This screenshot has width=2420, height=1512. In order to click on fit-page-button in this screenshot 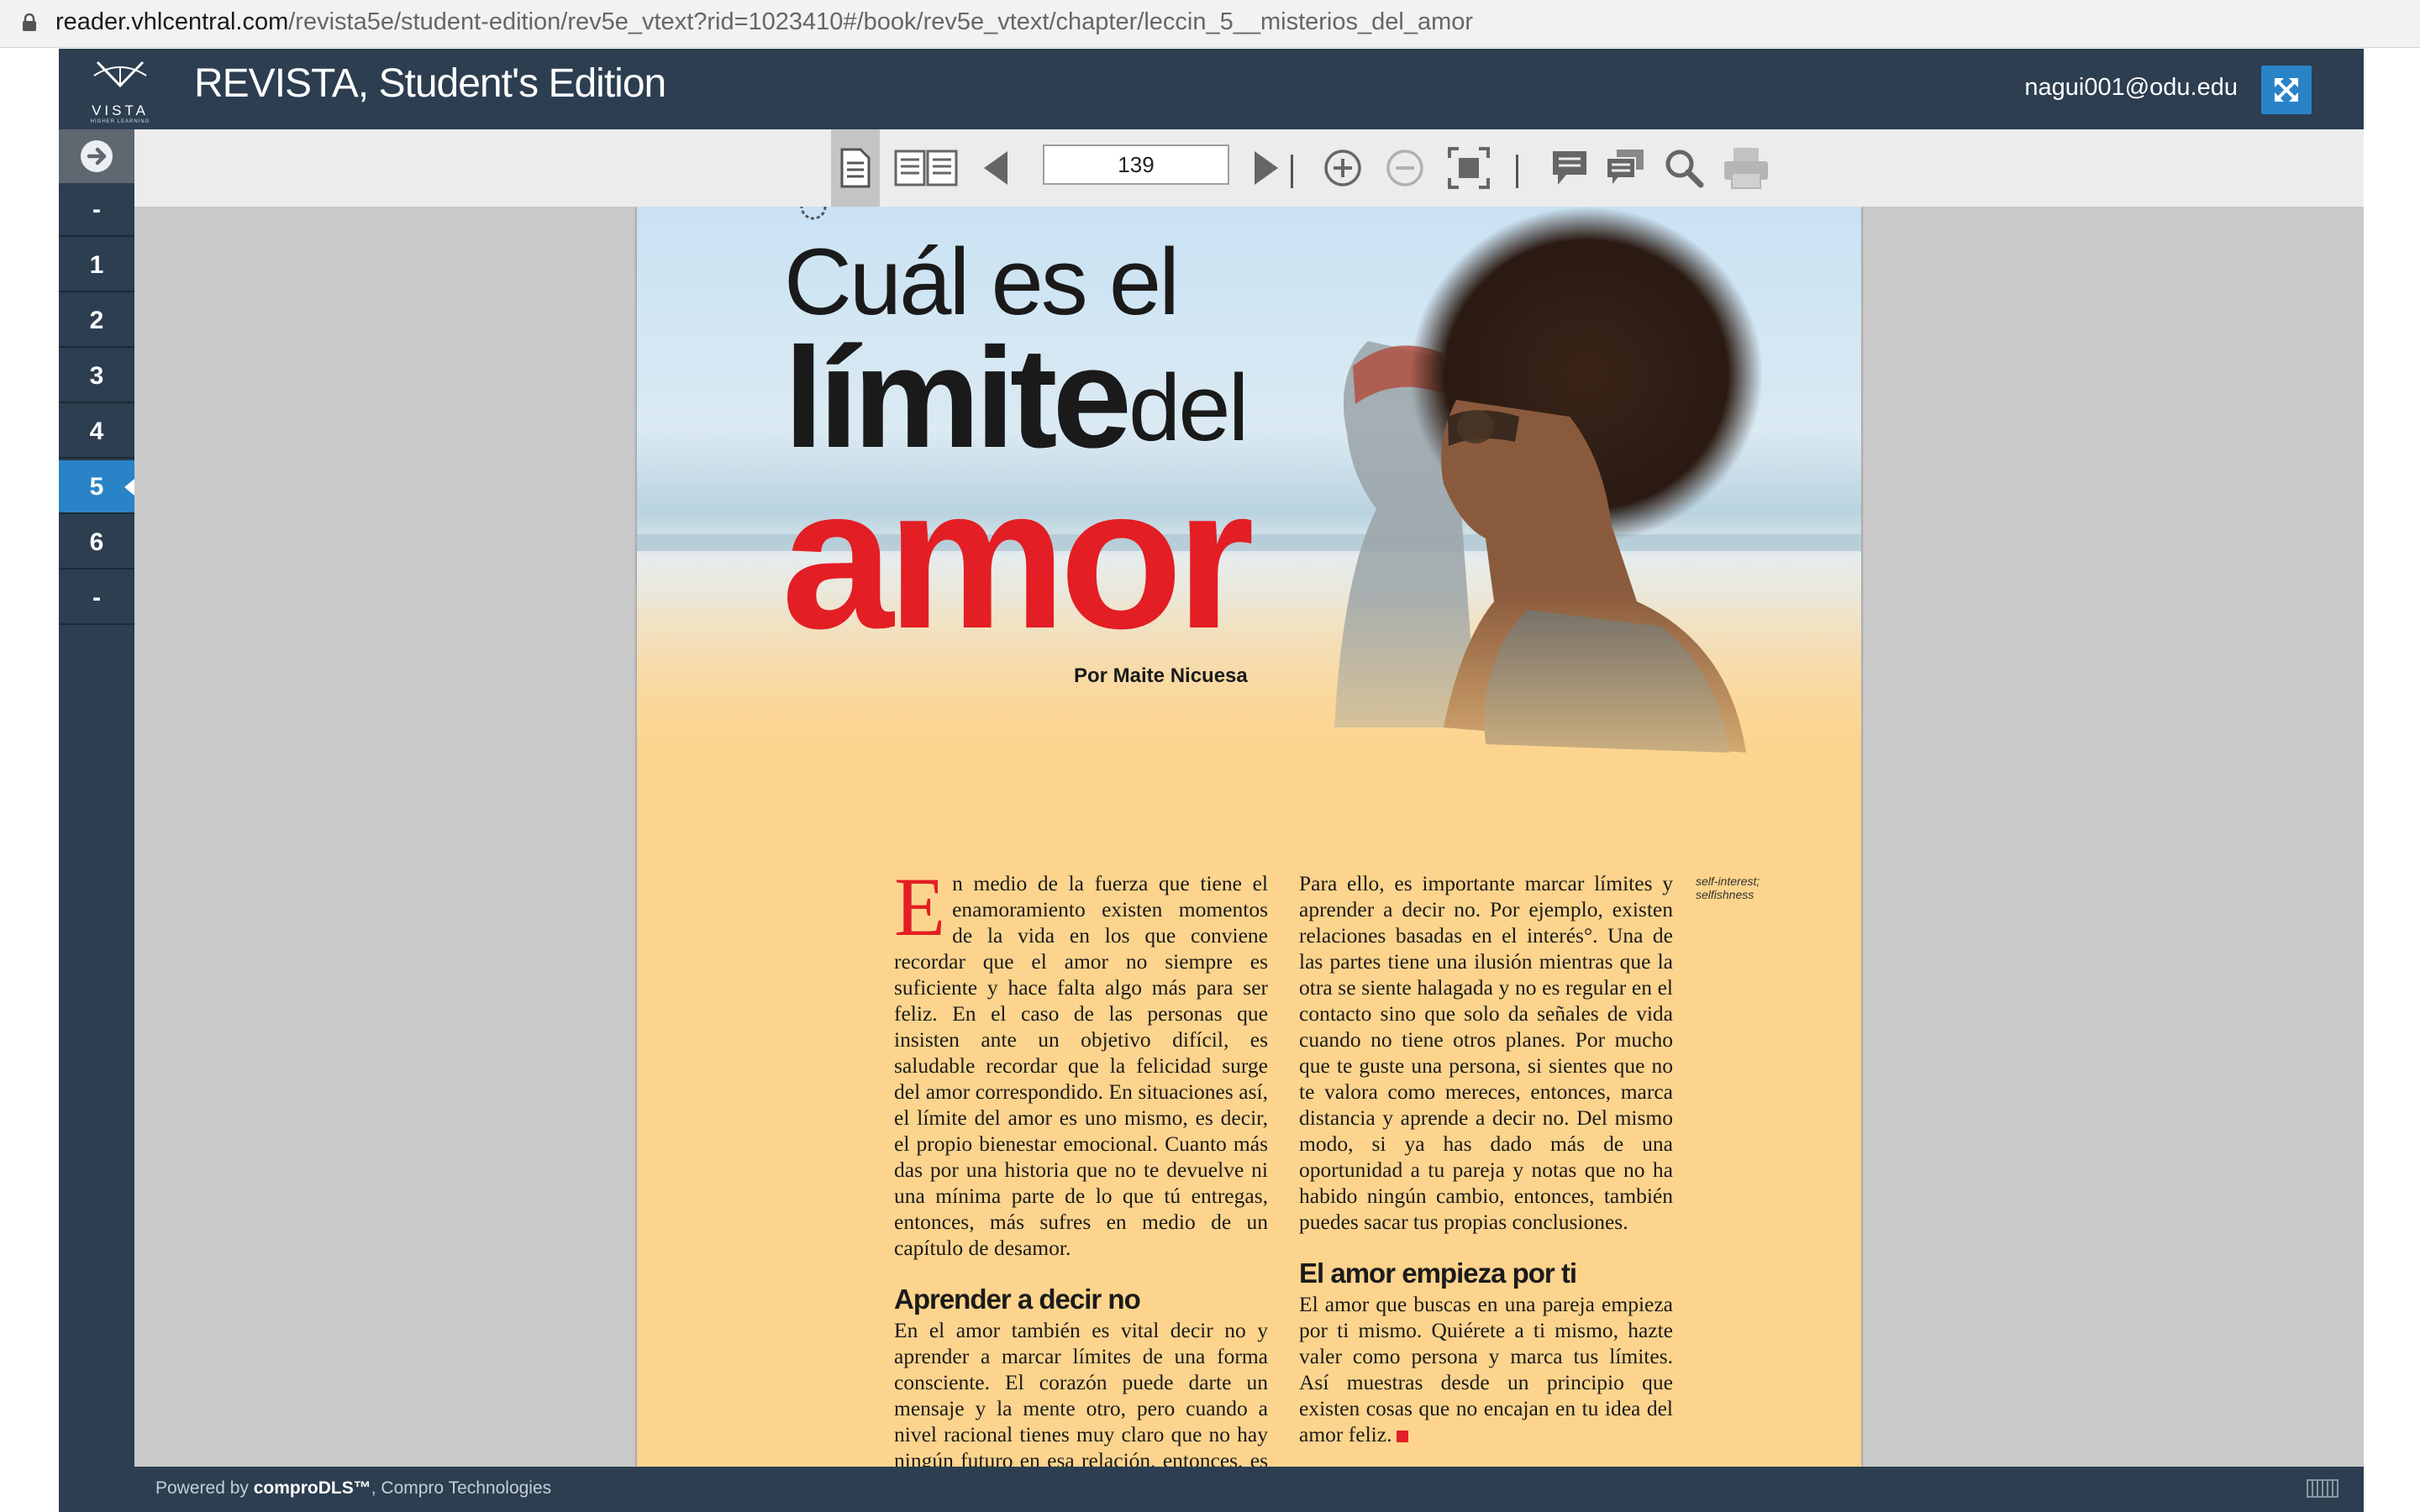, I will do `click(1469, 168)`.